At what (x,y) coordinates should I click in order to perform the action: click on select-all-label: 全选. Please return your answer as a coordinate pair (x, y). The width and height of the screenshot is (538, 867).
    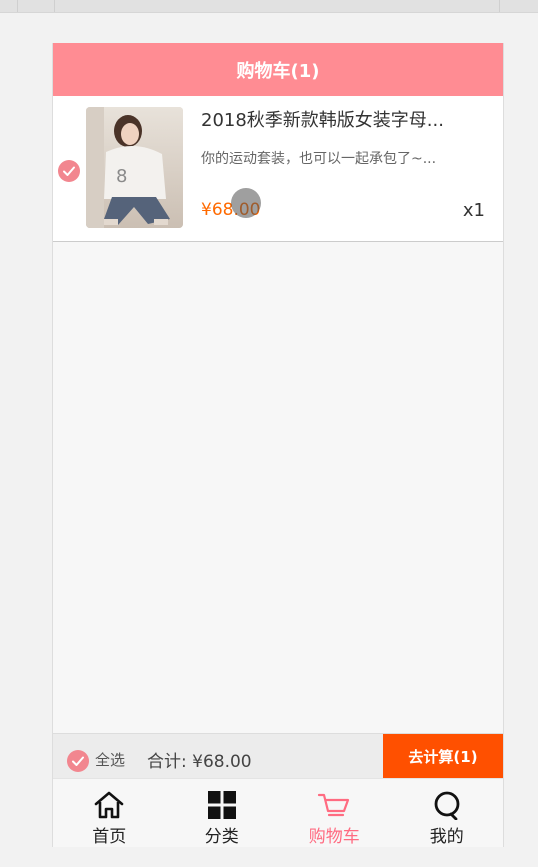
    Looking at the image, I should click on (110, 759).